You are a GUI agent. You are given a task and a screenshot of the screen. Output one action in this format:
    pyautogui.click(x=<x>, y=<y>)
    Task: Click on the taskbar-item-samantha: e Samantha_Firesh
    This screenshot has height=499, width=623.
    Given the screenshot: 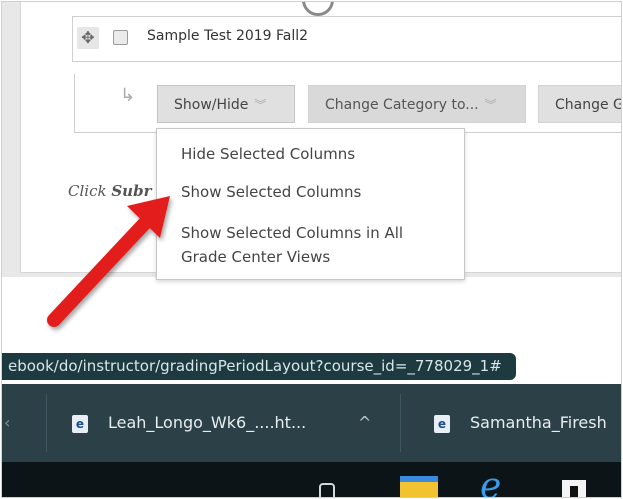 What is the action you would take?
    pyautogui.click(x=520, y=423)
    